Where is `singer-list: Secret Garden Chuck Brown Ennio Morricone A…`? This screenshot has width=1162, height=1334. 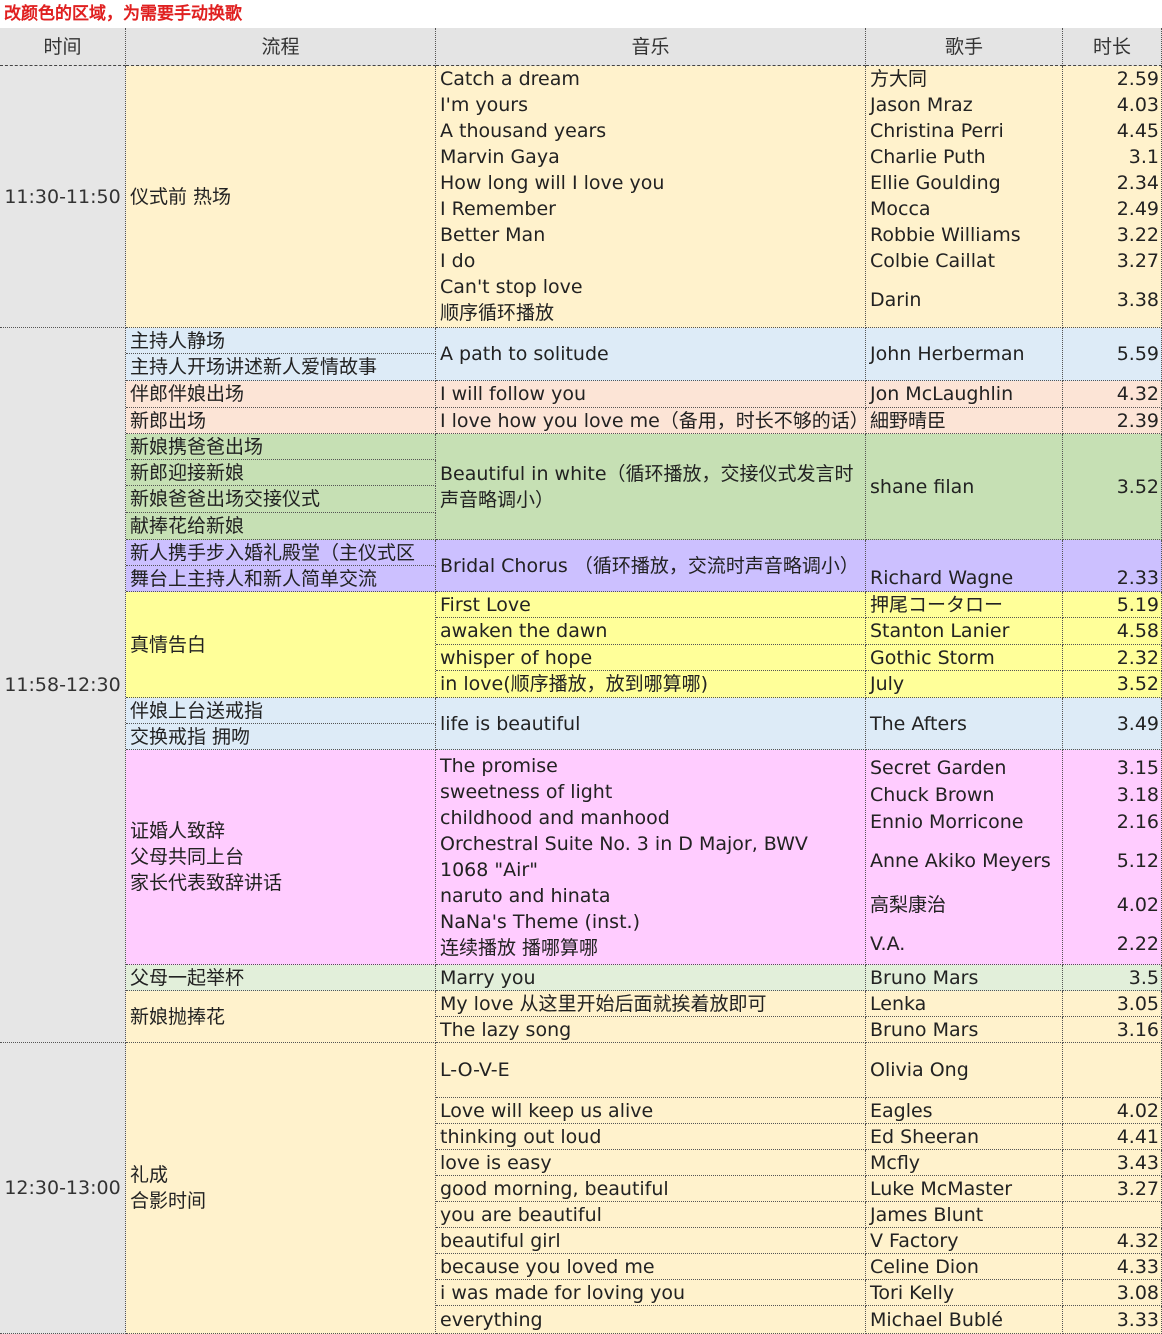
singer-list: Secret Garden Chuck Brown Ennio Morricone A… is located at coordinates (964, 857).